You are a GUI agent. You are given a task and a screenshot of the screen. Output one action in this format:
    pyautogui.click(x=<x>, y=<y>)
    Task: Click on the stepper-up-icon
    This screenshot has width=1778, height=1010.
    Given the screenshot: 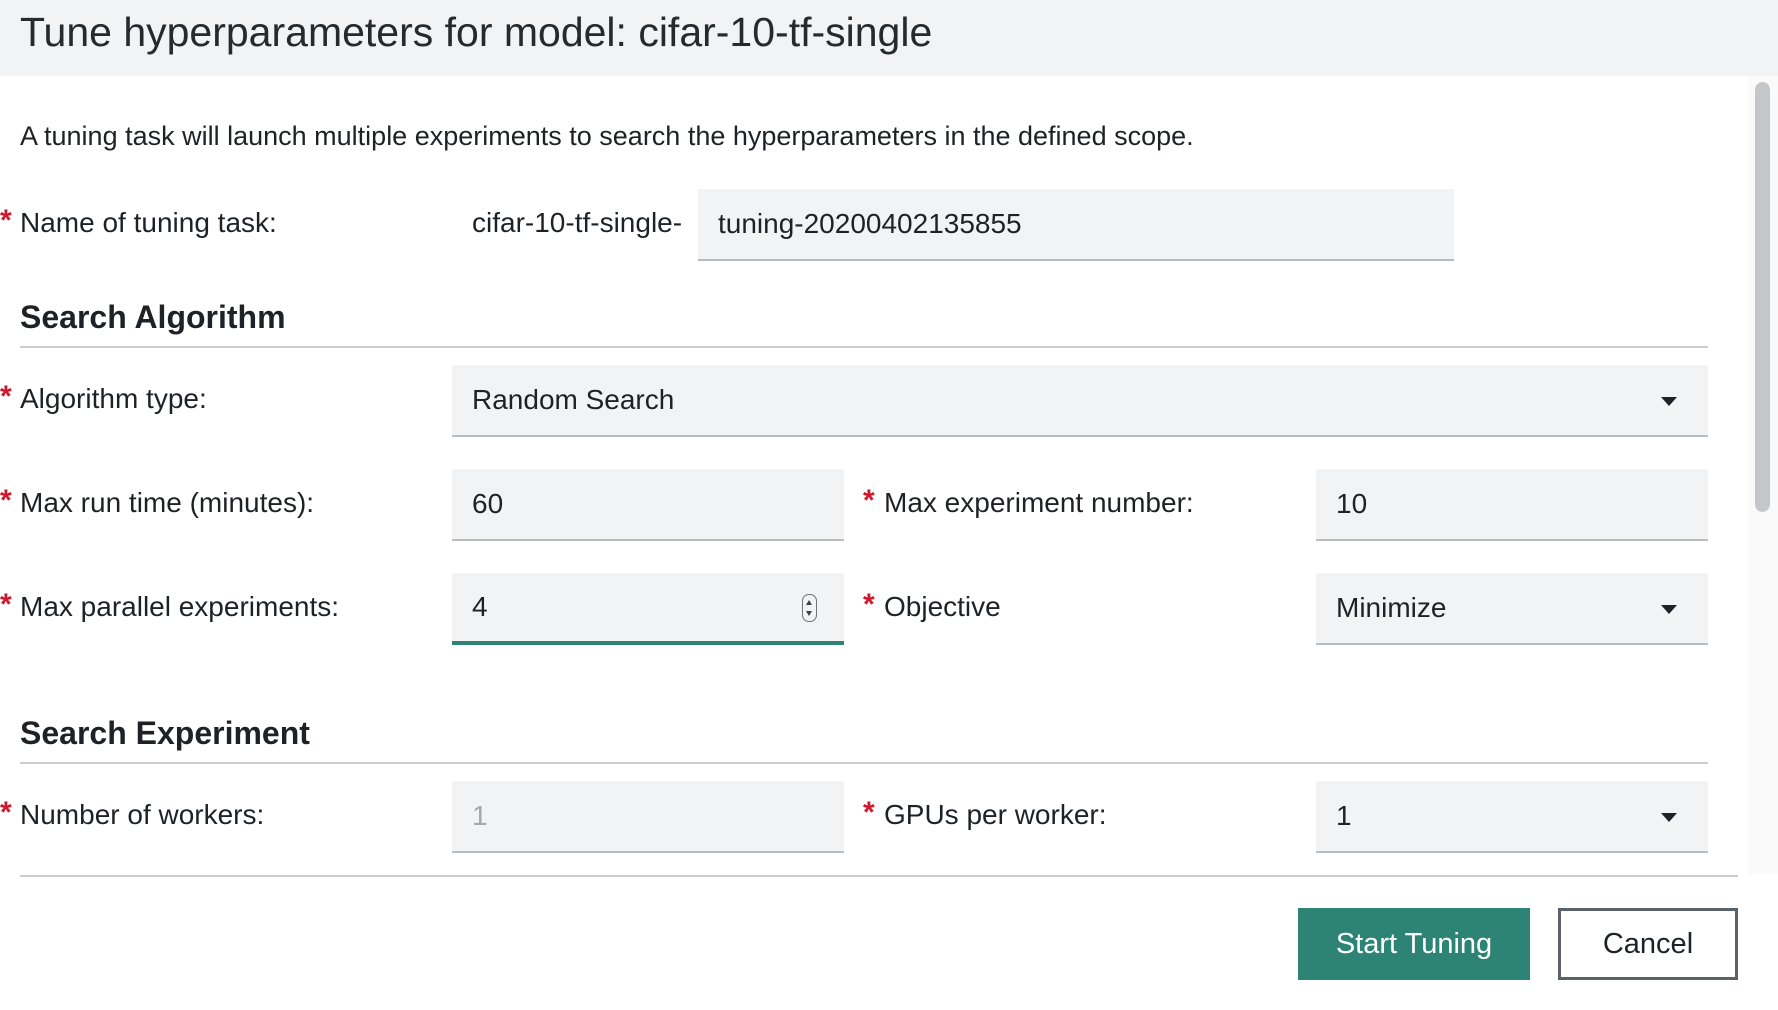 What is the action you would take?
    pyautogui.click(x=809, y=602)
    